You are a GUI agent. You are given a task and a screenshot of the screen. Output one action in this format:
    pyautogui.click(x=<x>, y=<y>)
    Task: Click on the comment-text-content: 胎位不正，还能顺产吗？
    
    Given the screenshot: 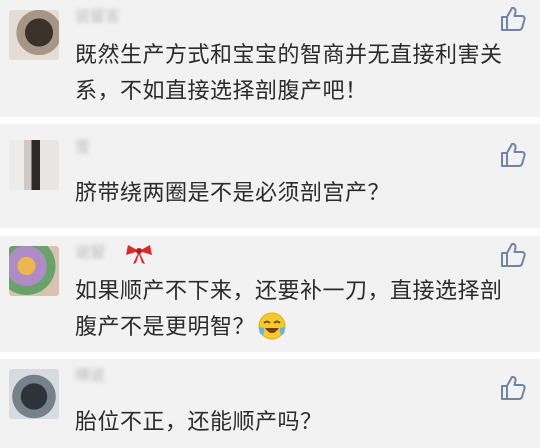 What is the action you would take?
    pyautogui.click(x=199, y=422)
    